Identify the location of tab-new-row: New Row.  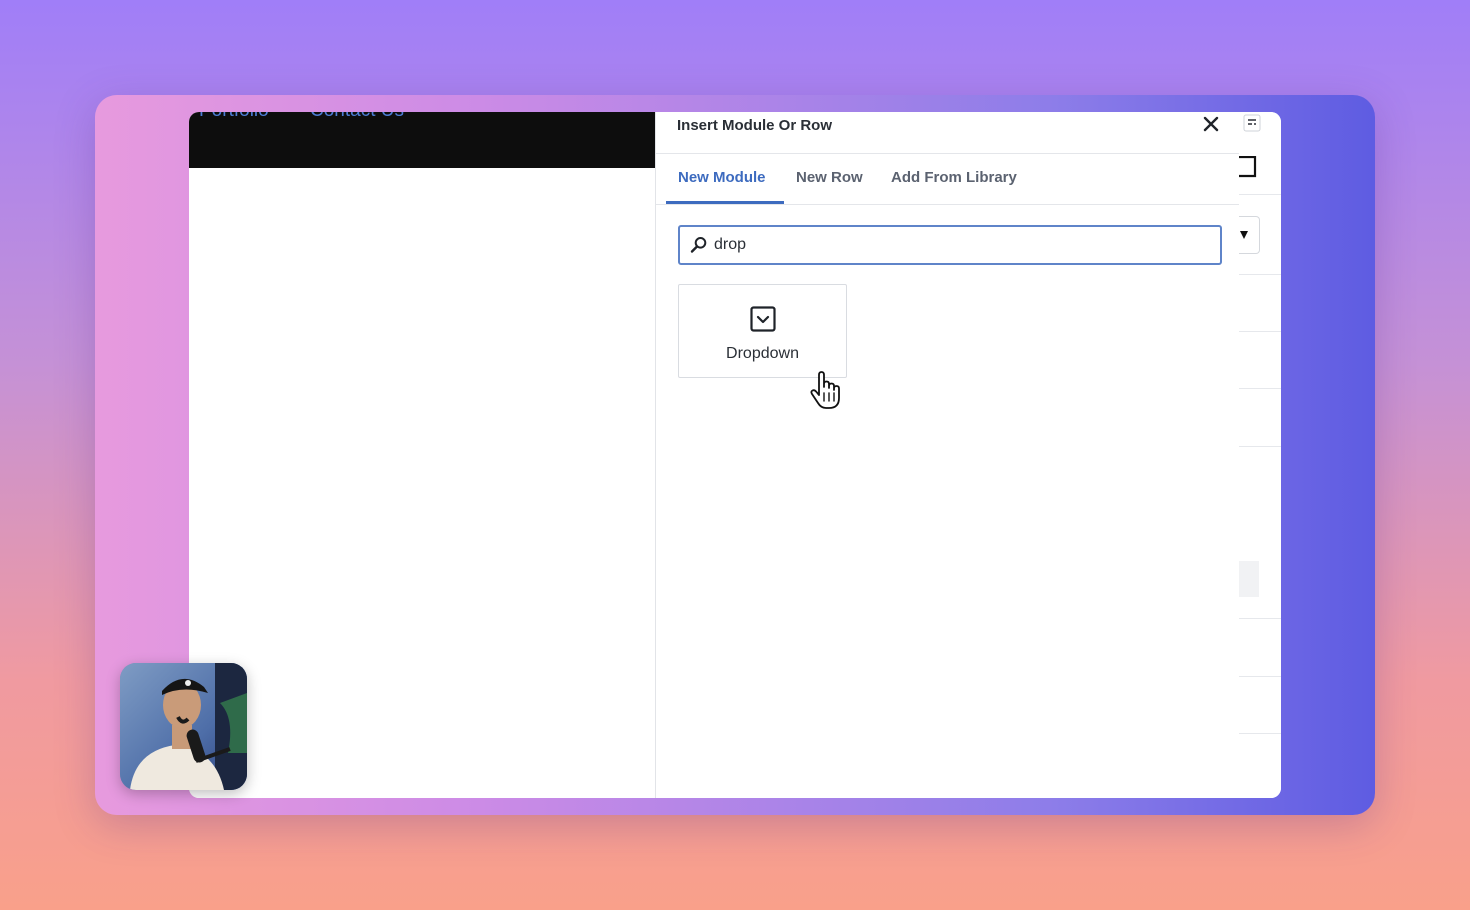
(829, 179).